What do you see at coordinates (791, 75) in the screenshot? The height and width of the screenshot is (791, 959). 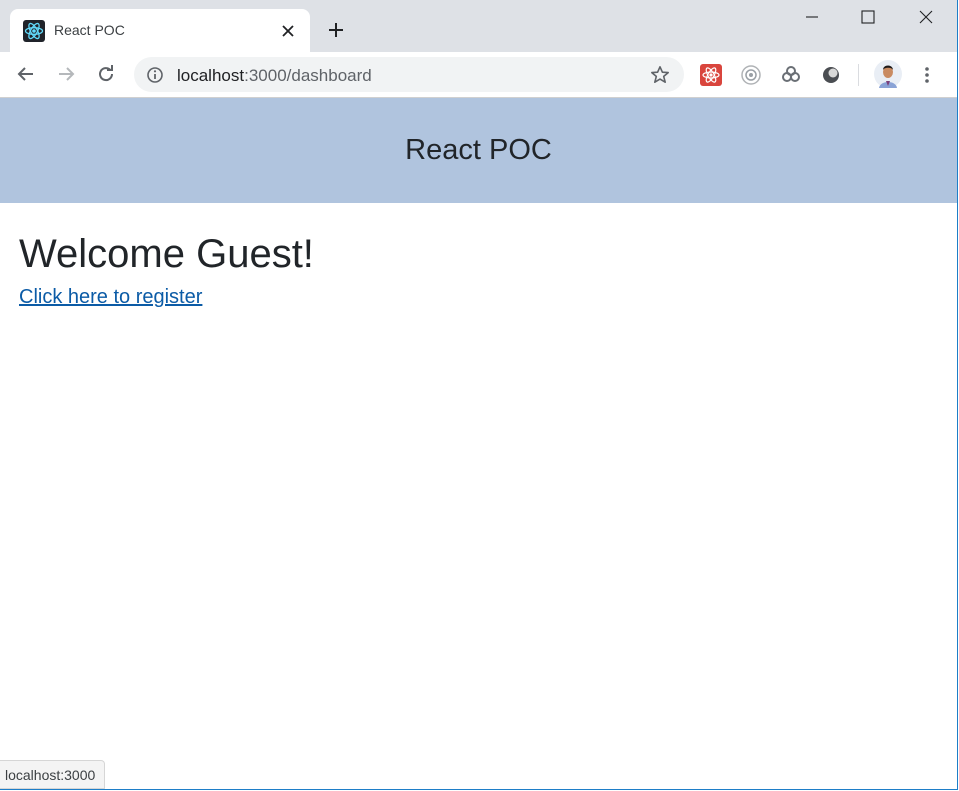 I see `link-extension-icon` at bounding box center [791, 75].